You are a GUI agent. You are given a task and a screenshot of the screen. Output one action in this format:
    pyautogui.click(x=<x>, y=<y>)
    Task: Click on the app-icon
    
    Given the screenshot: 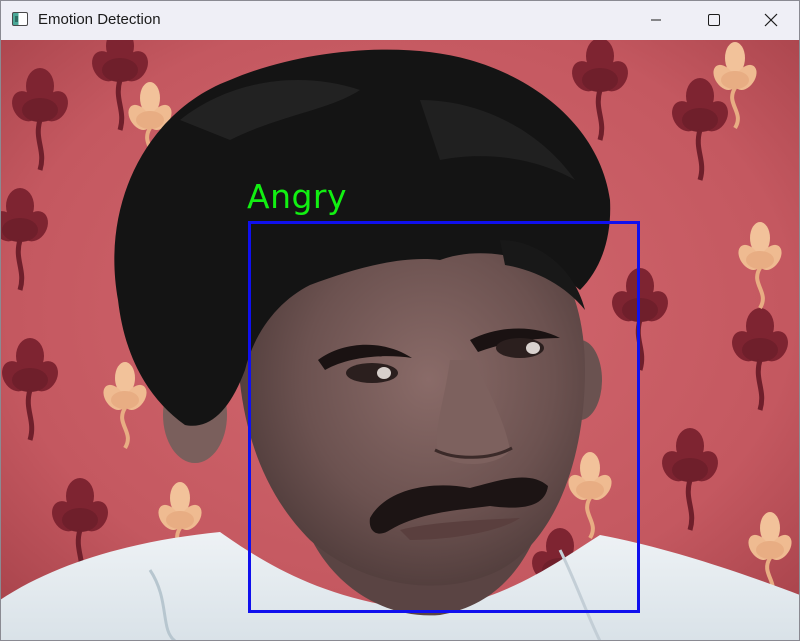 What is the action you would take?
    pyautogui.click(x=20, y=19)
    